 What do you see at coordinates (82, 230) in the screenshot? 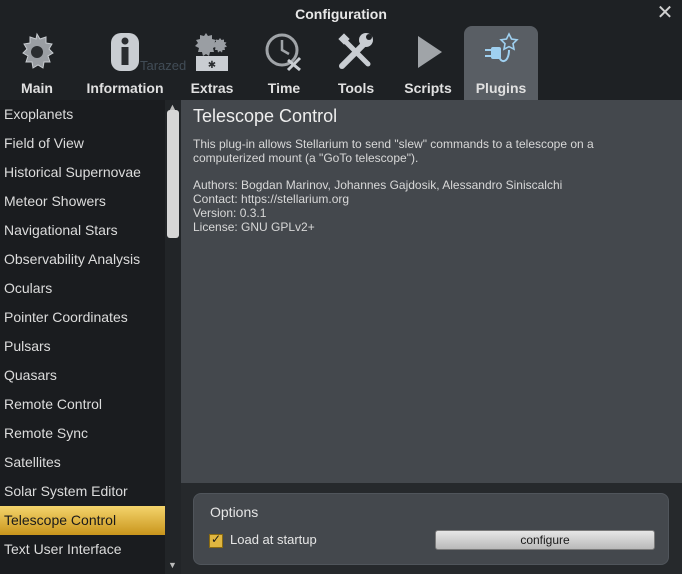
I see `plugin-list-item: Navigational Stars` at bounding box center [82, 230].